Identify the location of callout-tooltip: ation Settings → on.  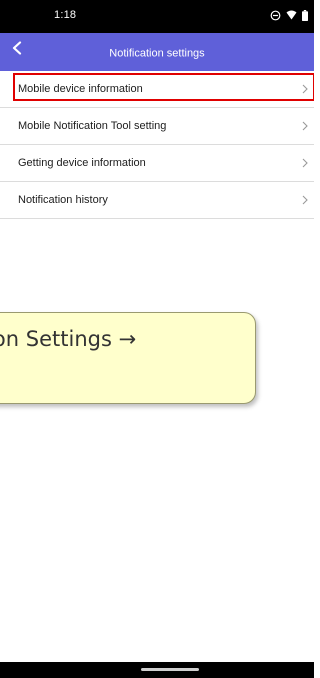
(128, 358).